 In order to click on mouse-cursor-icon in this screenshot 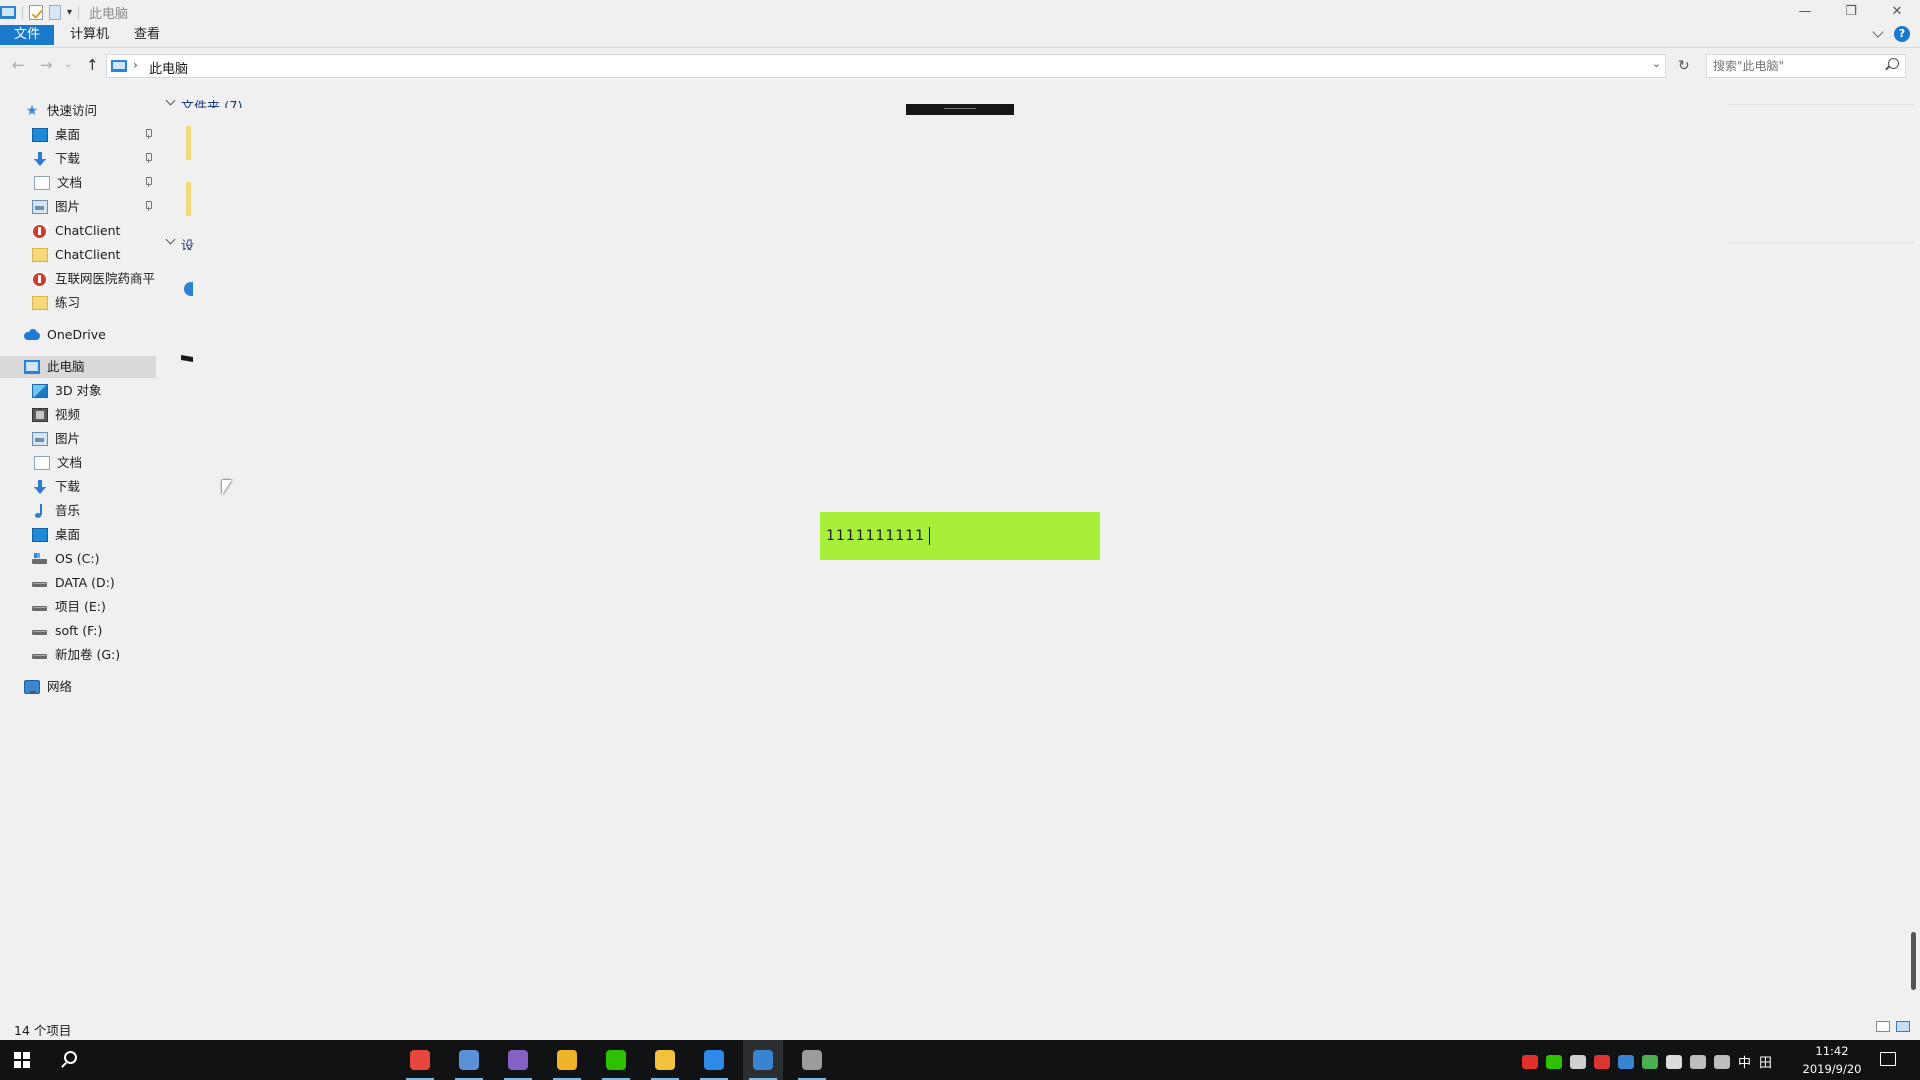, I will do `click(229, 490)`.